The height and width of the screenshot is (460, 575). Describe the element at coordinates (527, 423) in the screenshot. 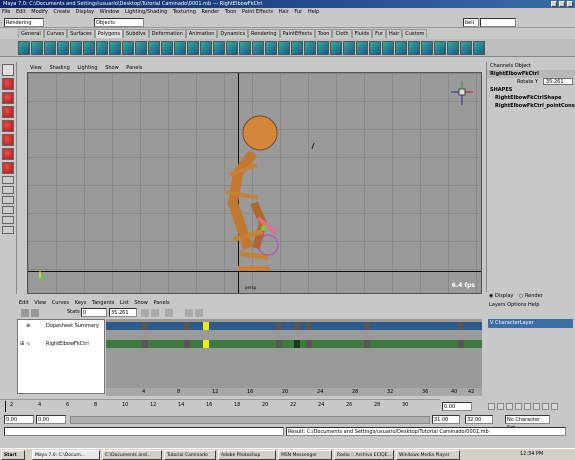

I see `character-set-selector: No Character Set` at that location.